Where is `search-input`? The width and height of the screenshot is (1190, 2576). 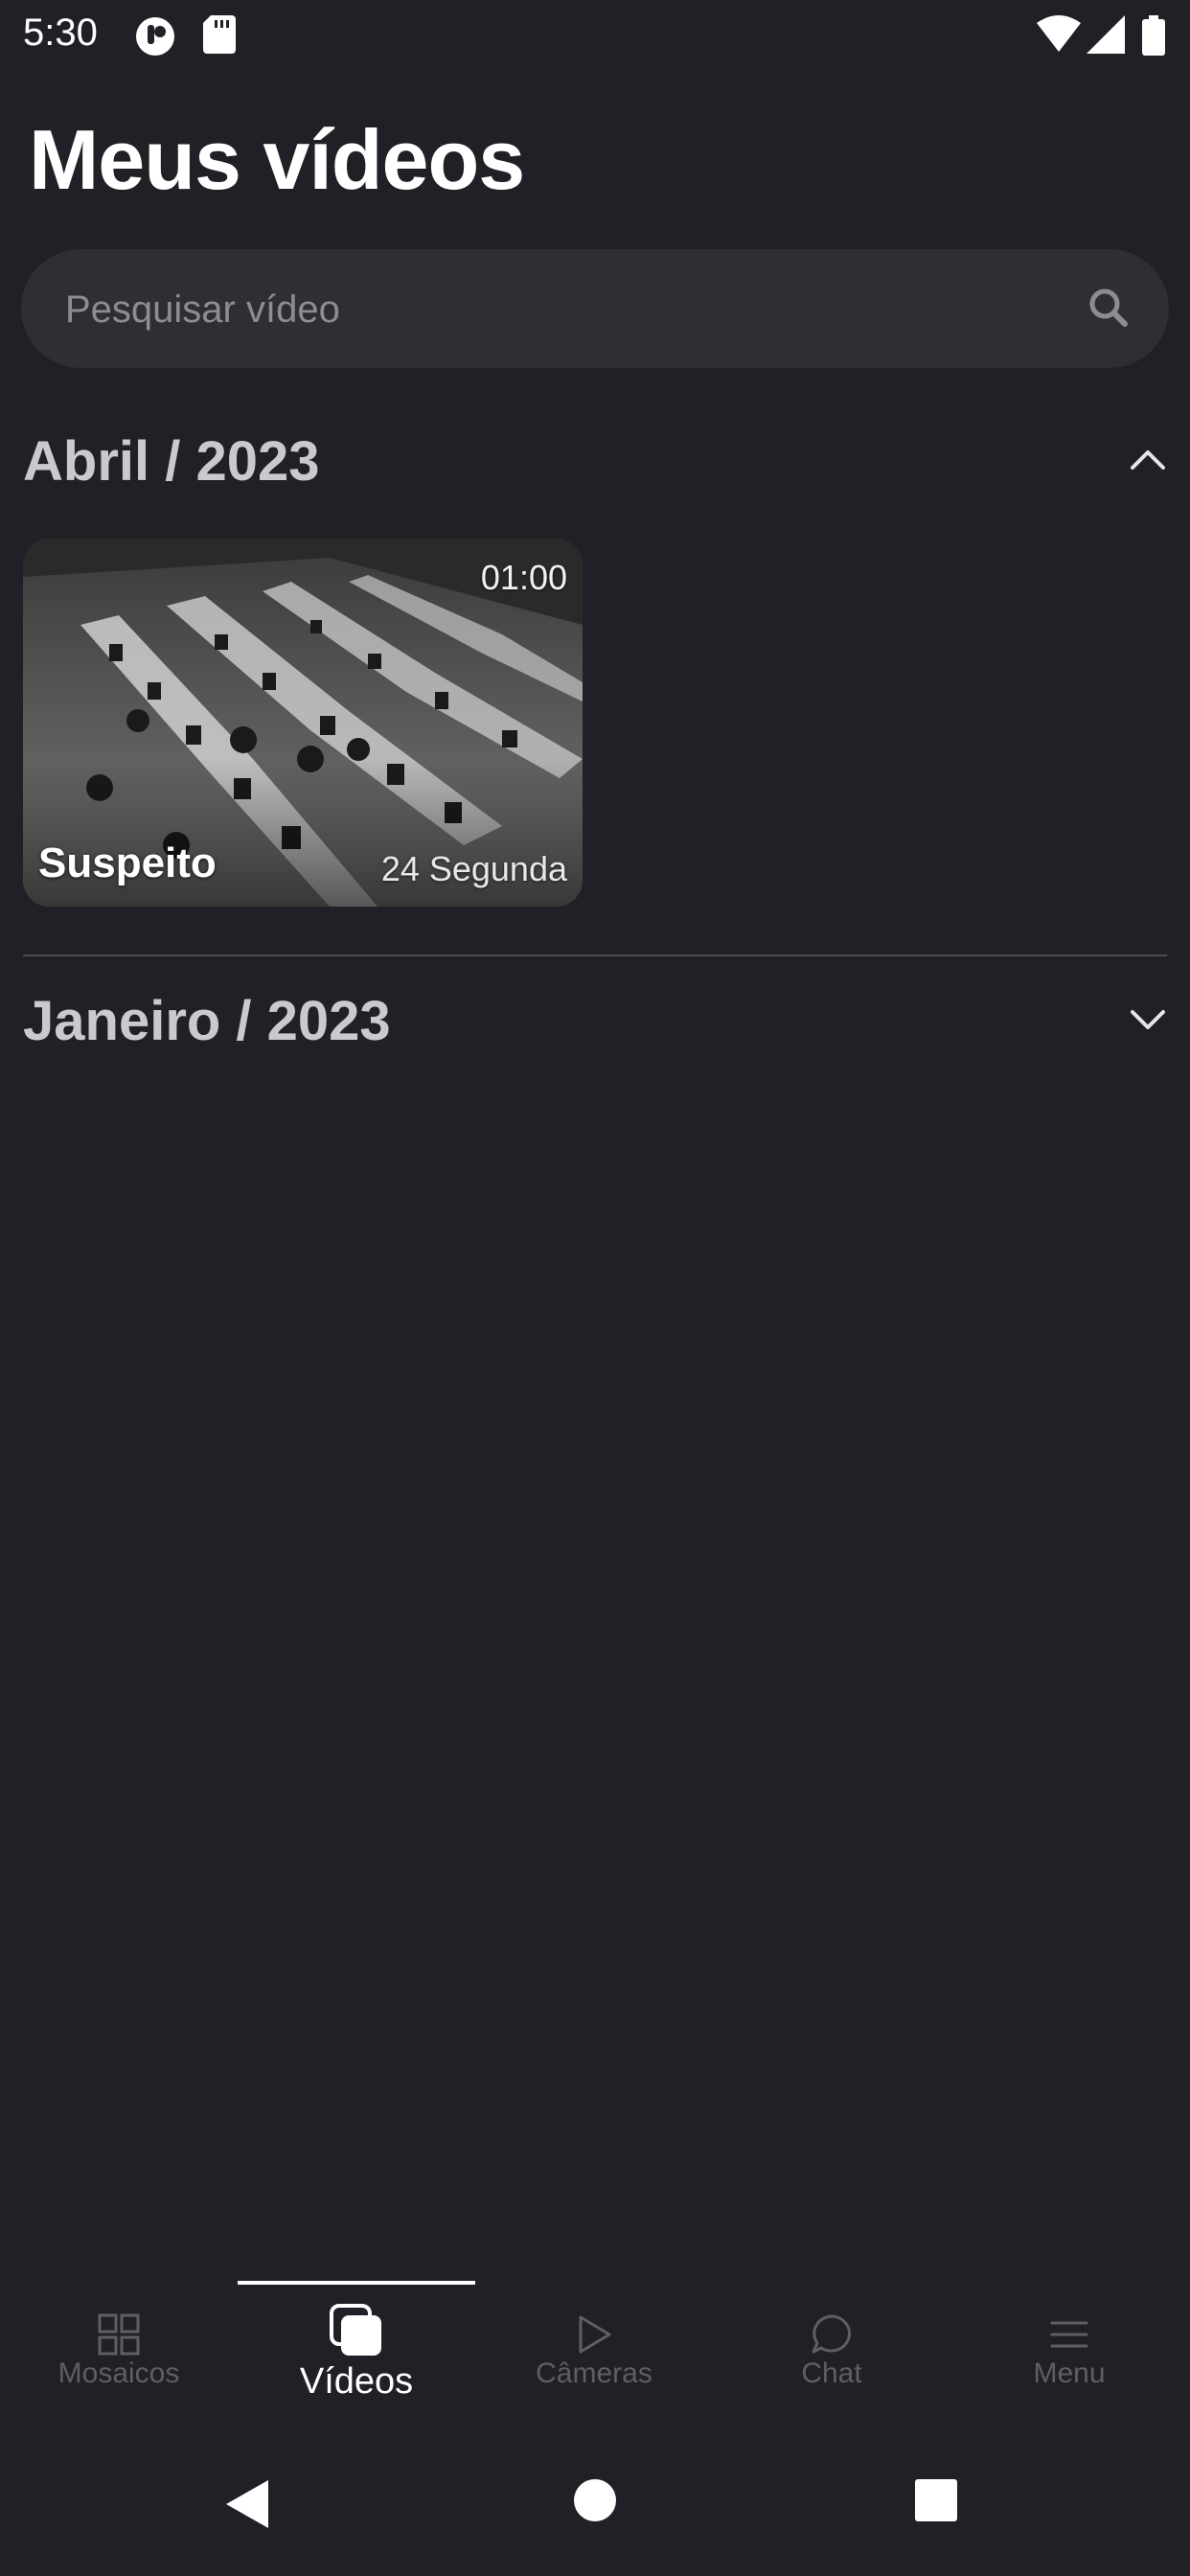
search-input is located at coordinates (568, 309).